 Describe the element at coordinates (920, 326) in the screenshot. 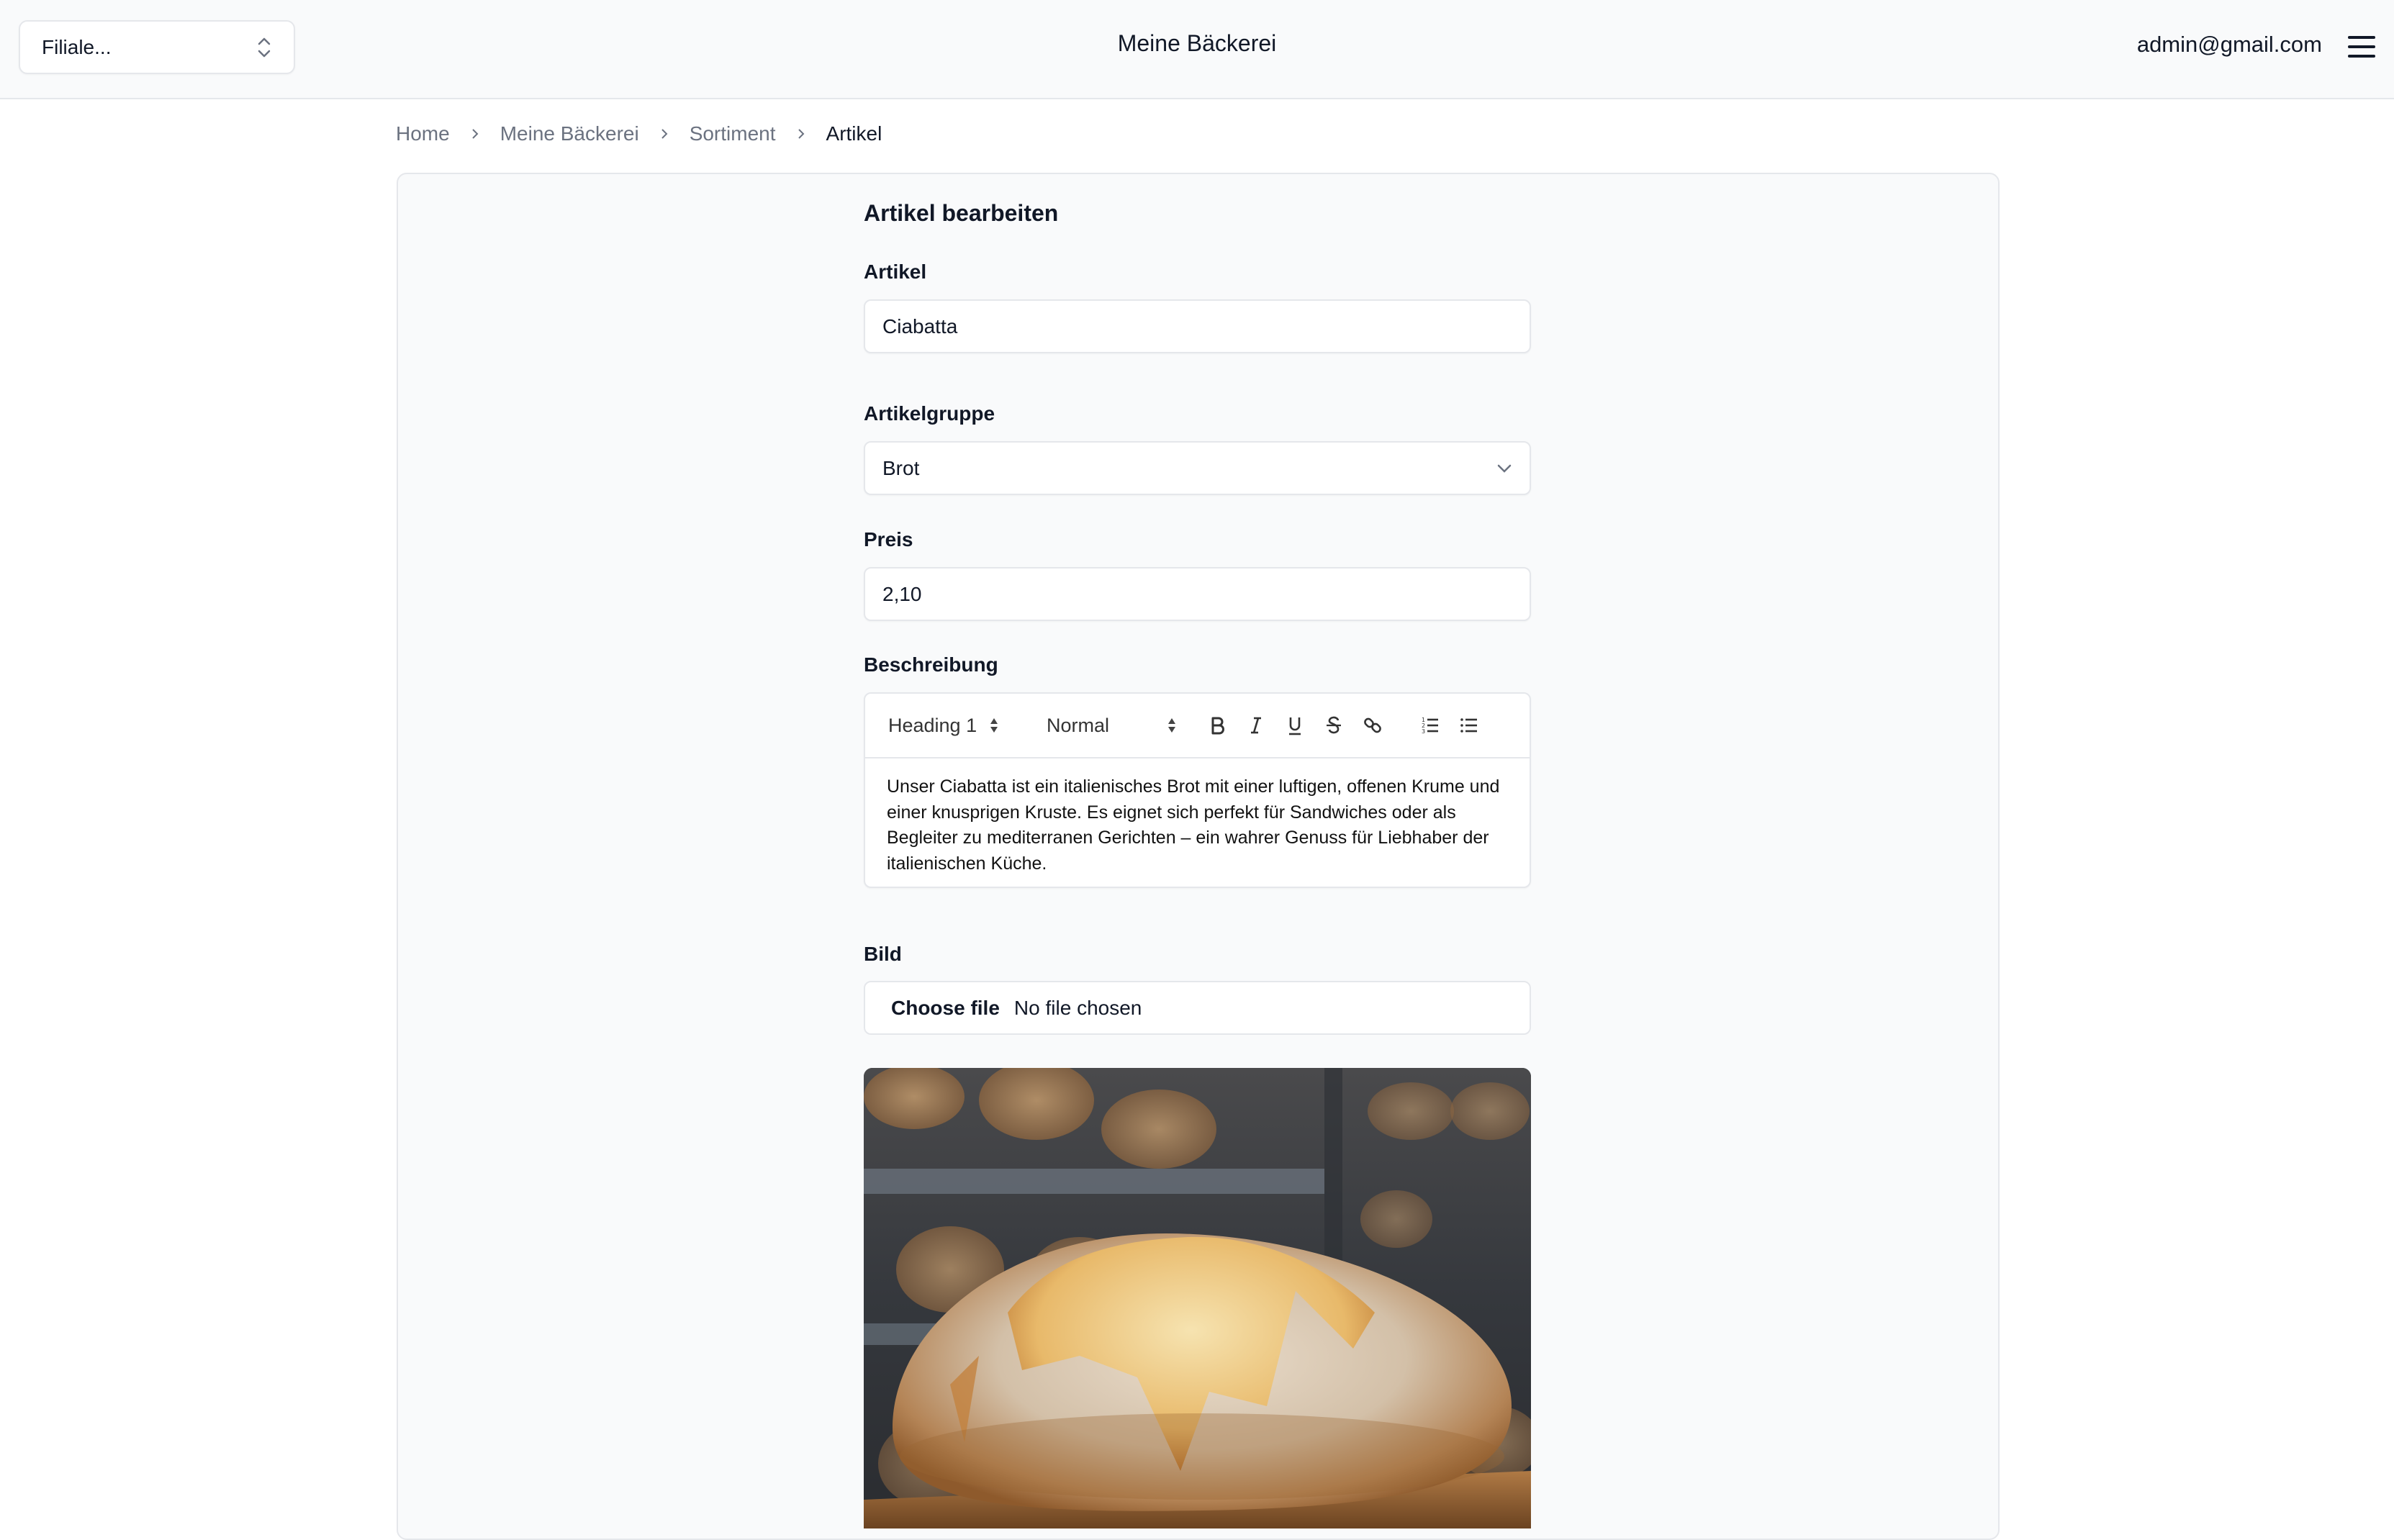

I see `artikel-value: Ciabatta` at that location.